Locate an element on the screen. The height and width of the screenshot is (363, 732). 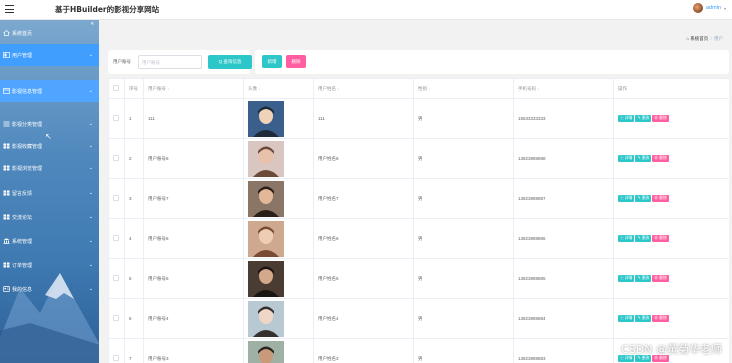
table-row: 2 用户账号8 用户姓名8 男 13823888888 ⓘ 详情 ✎ 更改 ⊗ 删除 is located at coordinates (418, 158).